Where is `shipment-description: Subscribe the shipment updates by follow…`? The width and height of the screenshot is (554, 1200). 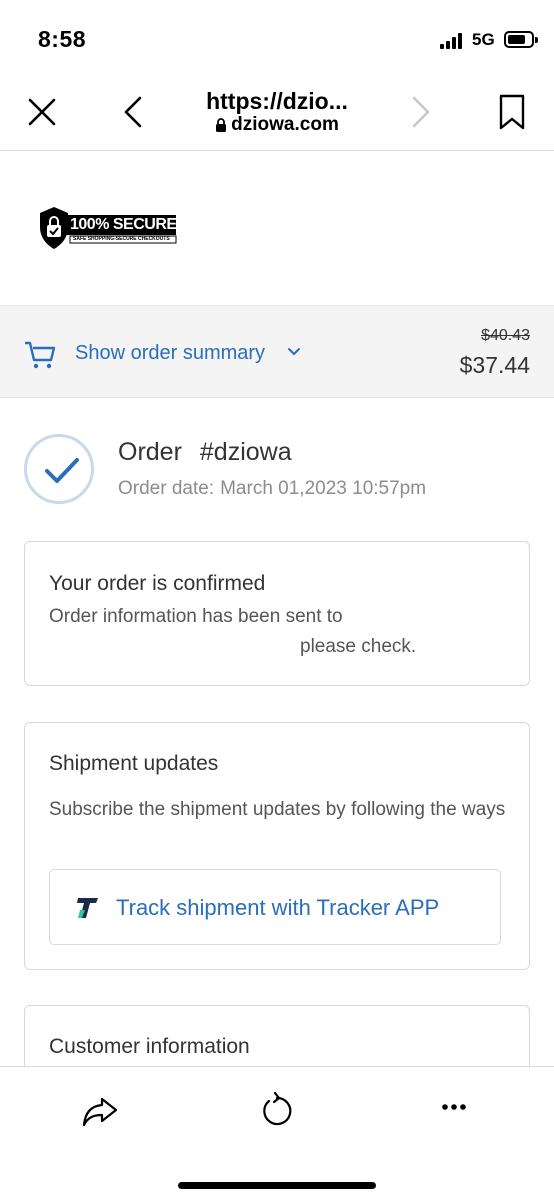
shipment-description: Subscribe the shipment updates by follow… is located at coordinates (277, 809).